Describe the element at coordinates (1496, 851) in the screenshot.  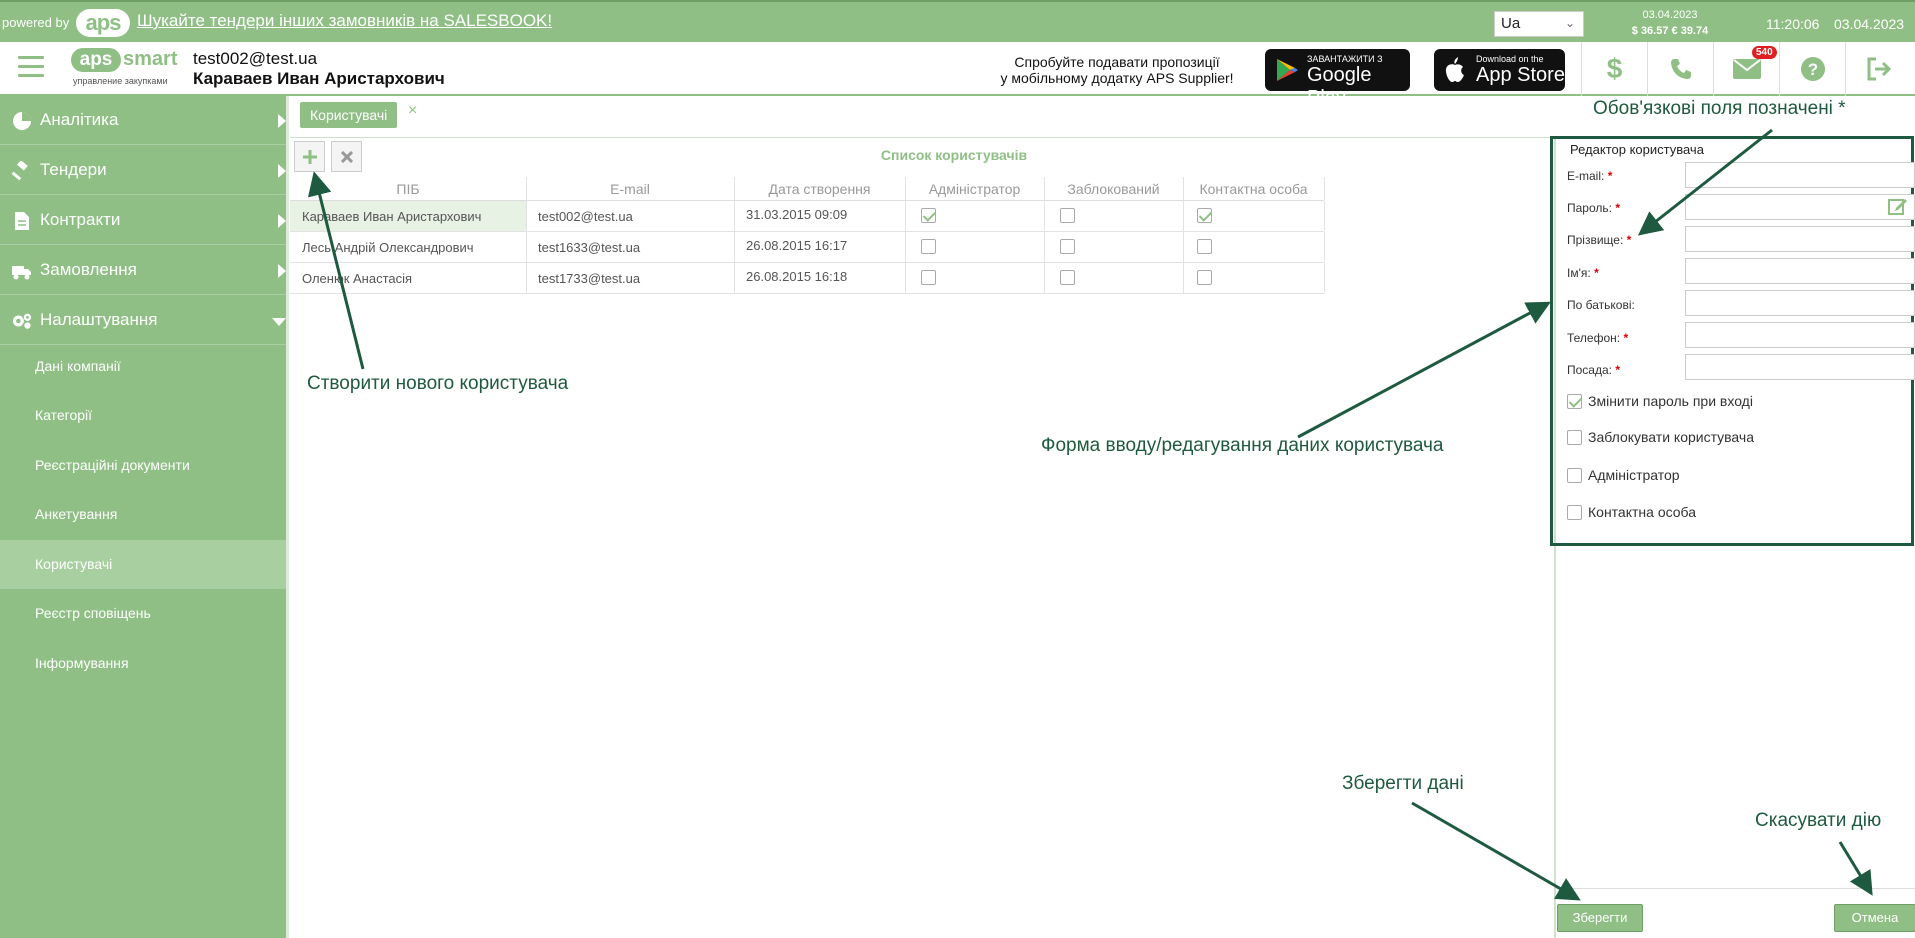
I see `arrow-save-hint` at that location.